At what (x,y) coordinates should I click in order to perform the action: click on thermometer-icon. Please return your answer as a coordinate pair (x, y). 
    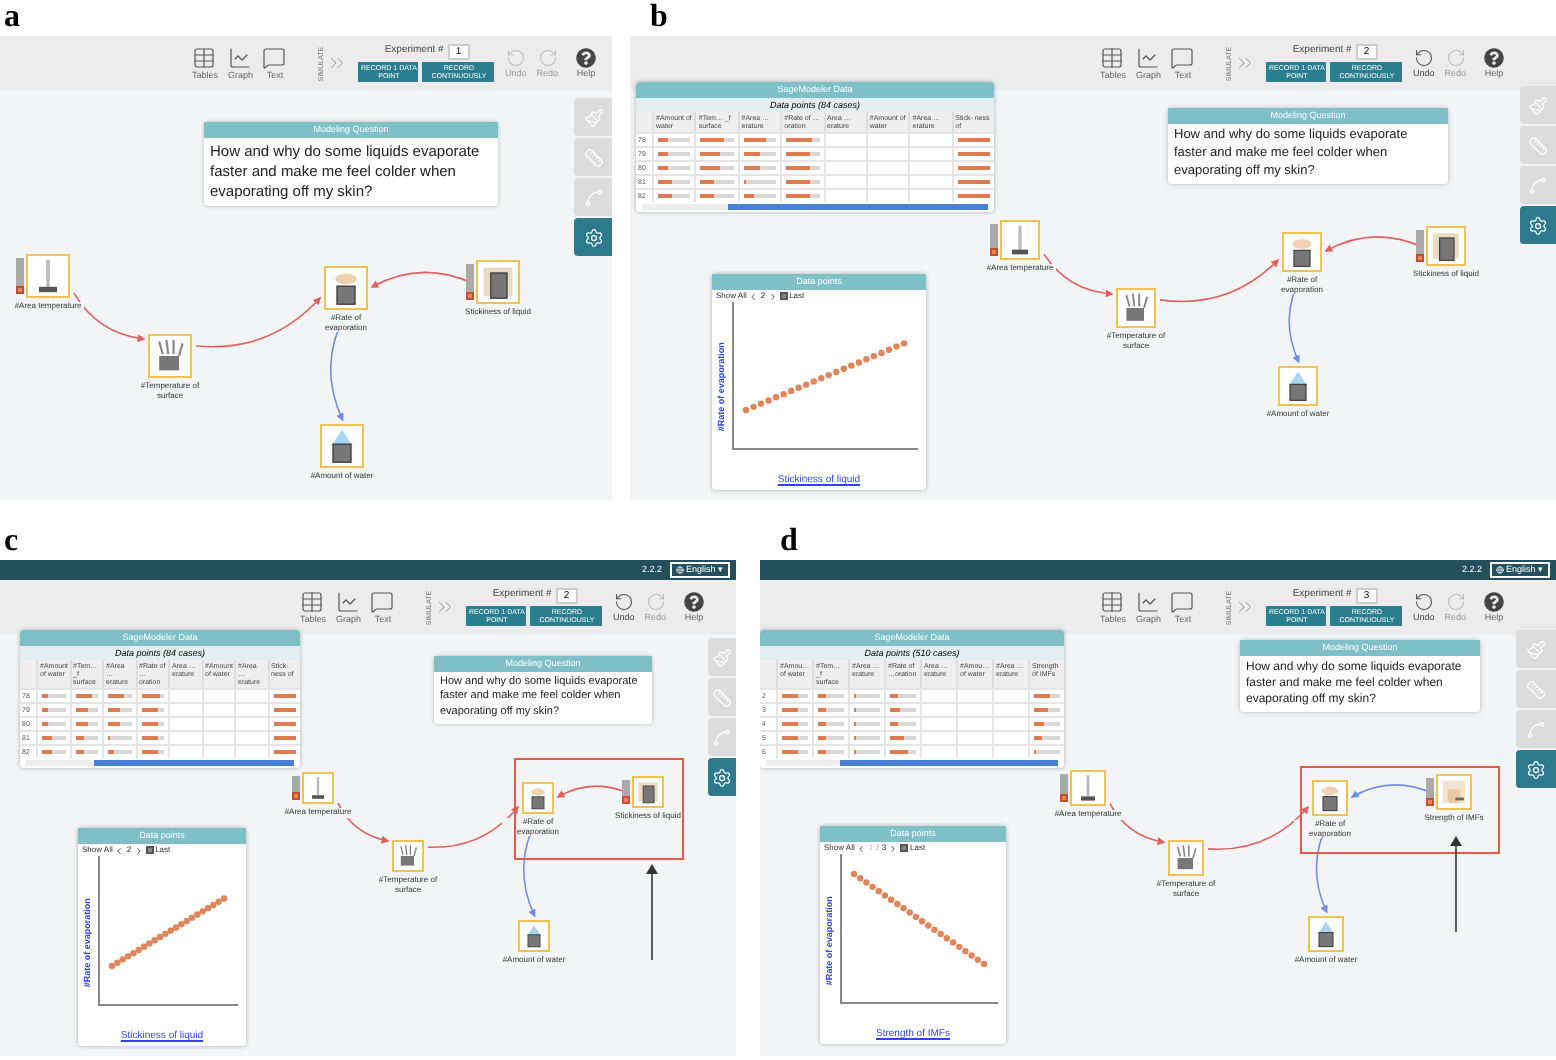
    Looking at the image, I should click on (318, 788).